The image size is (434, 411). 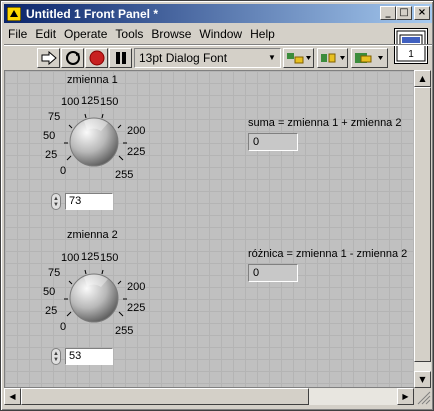 What do you see at coordinates (273, 273) in the screenshot?
I see `difference-indicator: 0` at bounding box center [273, 273].